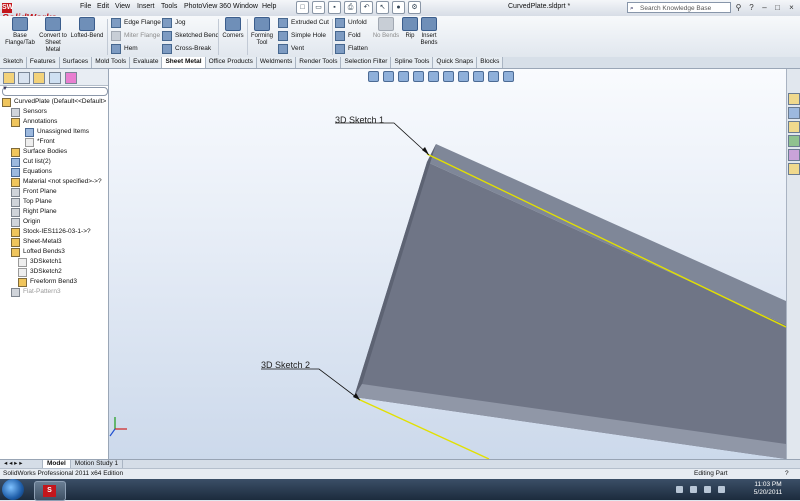 The width and height of the screenshot is (800, 501). Describe the element at coordinates (39, 78) in the screenshot. I see `configuration-manager-icon` at that location.